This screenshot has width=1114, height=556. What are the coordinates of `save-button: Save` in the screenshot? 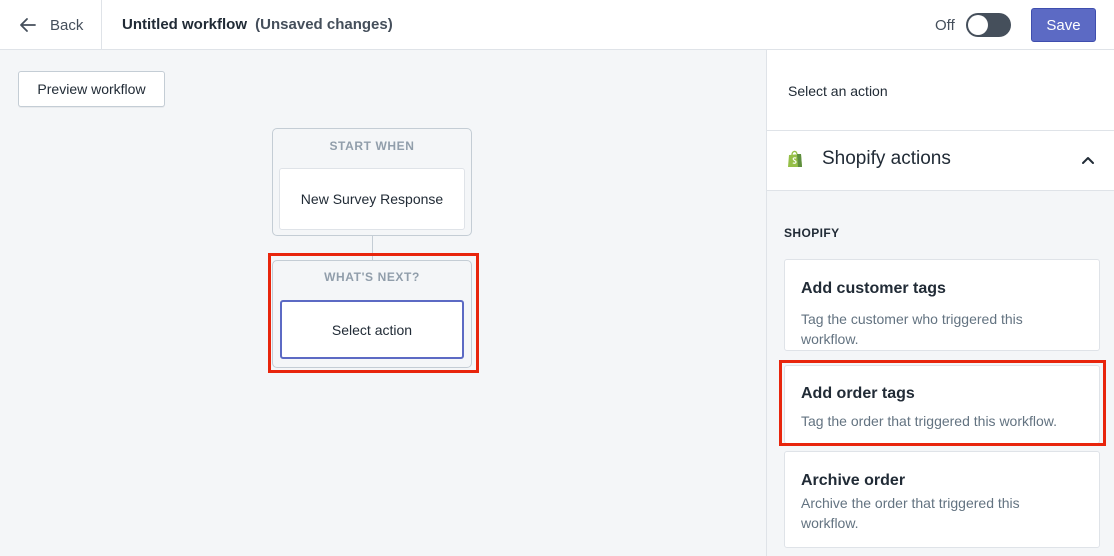 It's located at (1063, 25).